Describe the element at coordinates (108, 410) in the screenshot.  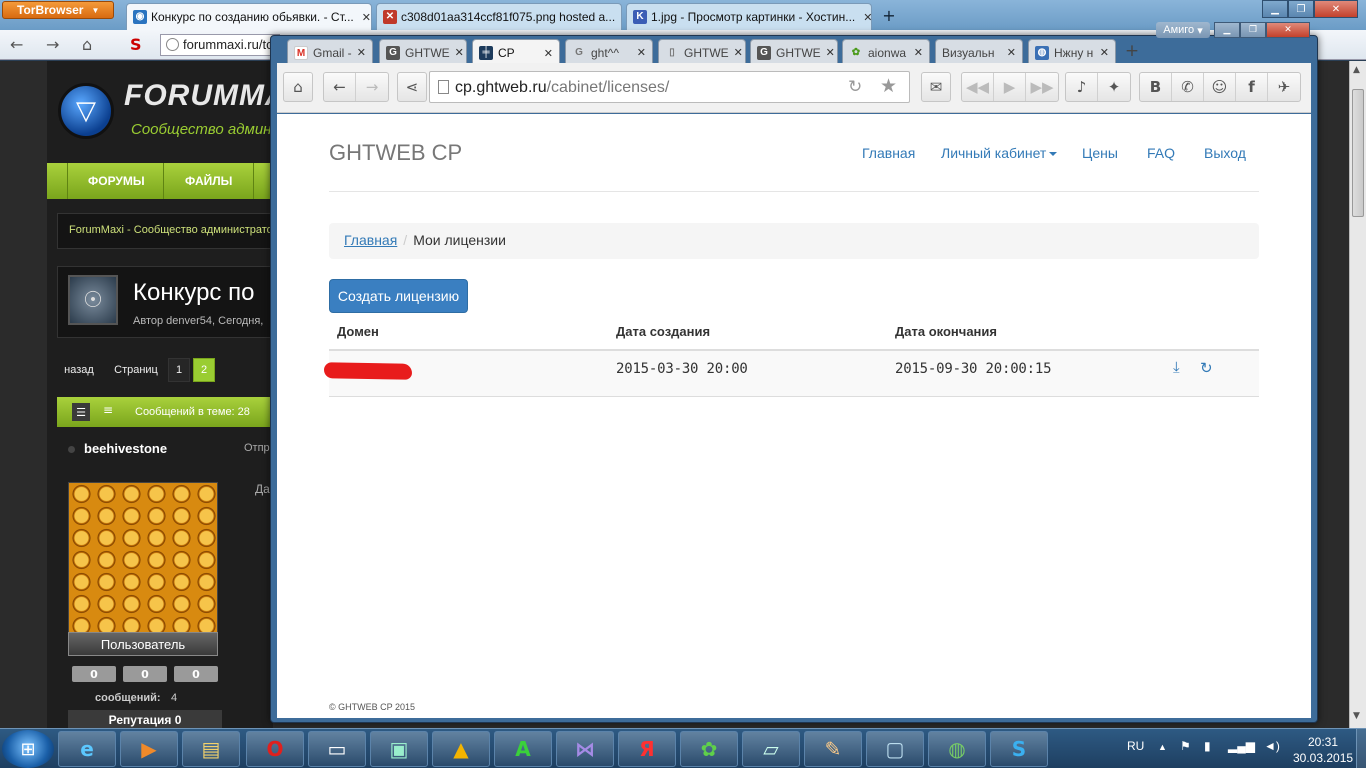
I see `compact-view-icon: ≡` at that location.